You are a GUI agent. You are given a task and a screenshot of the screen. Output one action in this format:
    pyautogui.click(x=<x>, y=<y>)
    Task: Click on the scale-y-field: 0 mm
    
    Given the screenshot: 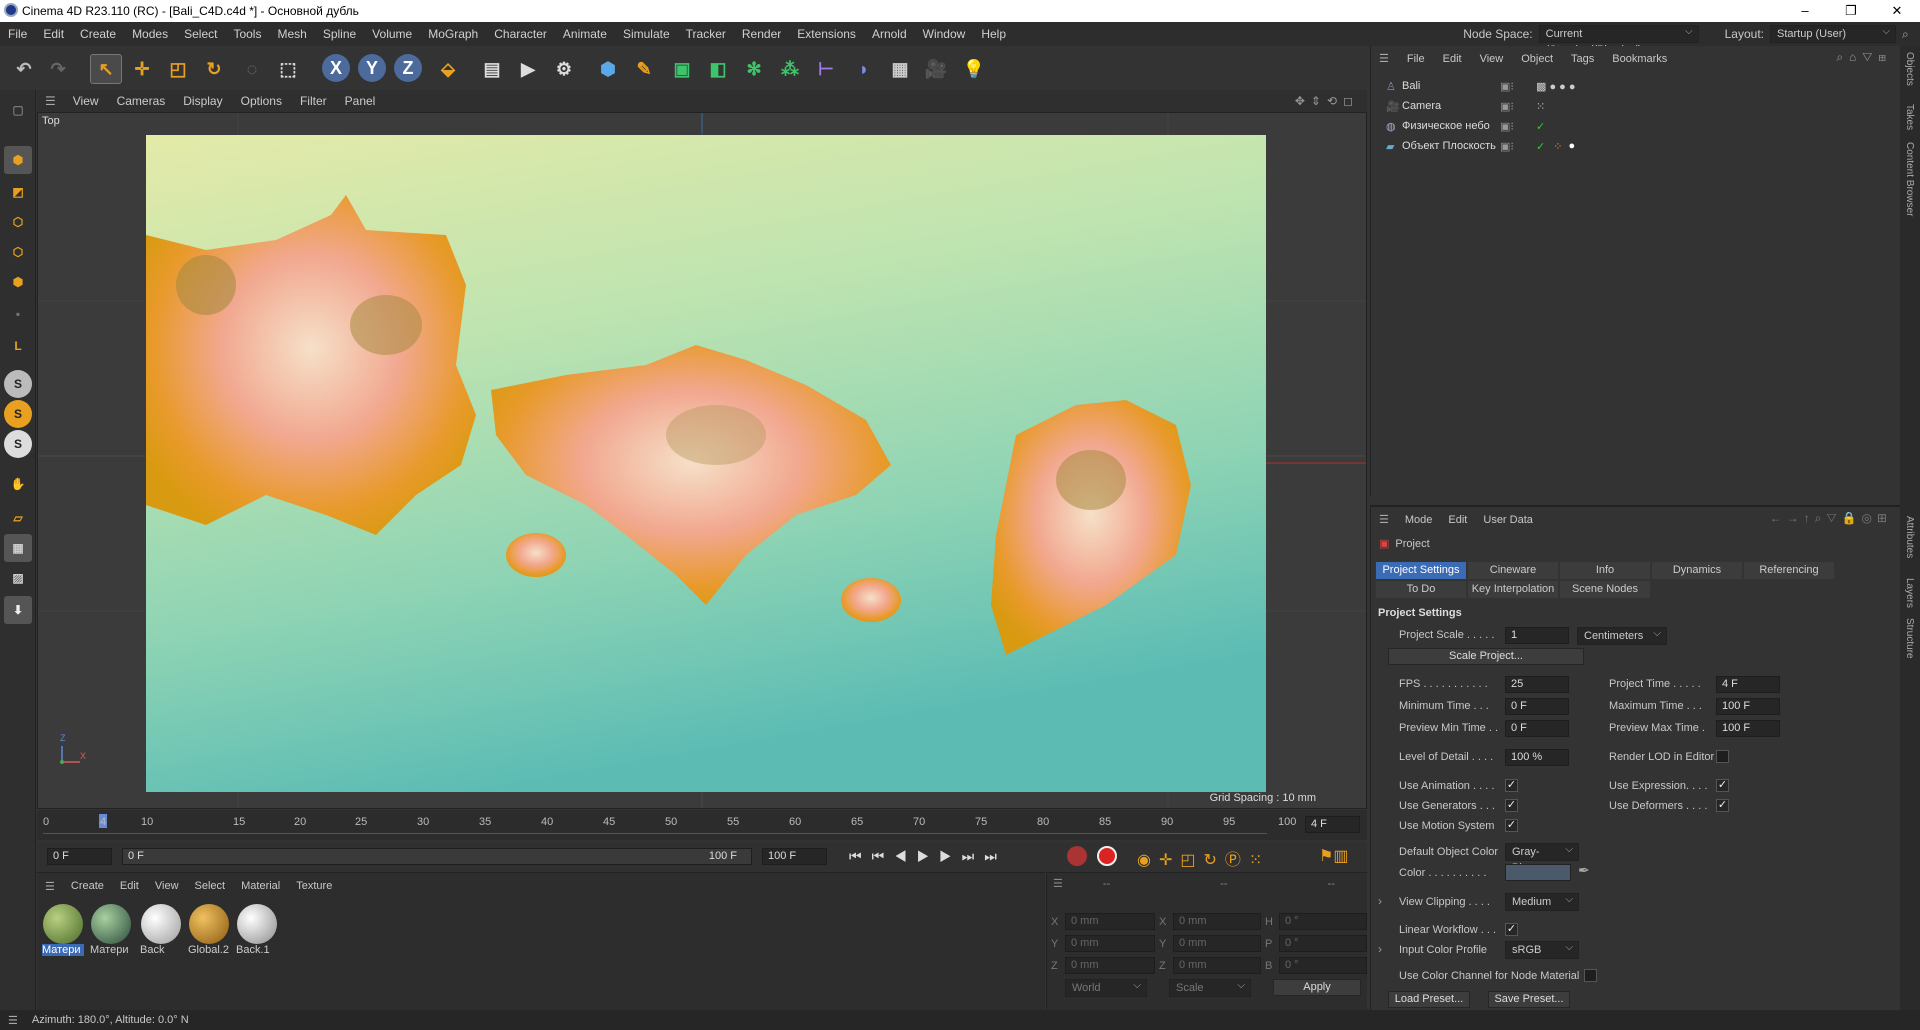 What is the action you would take?
    pyautogui.click(x=1217, y=943)
    